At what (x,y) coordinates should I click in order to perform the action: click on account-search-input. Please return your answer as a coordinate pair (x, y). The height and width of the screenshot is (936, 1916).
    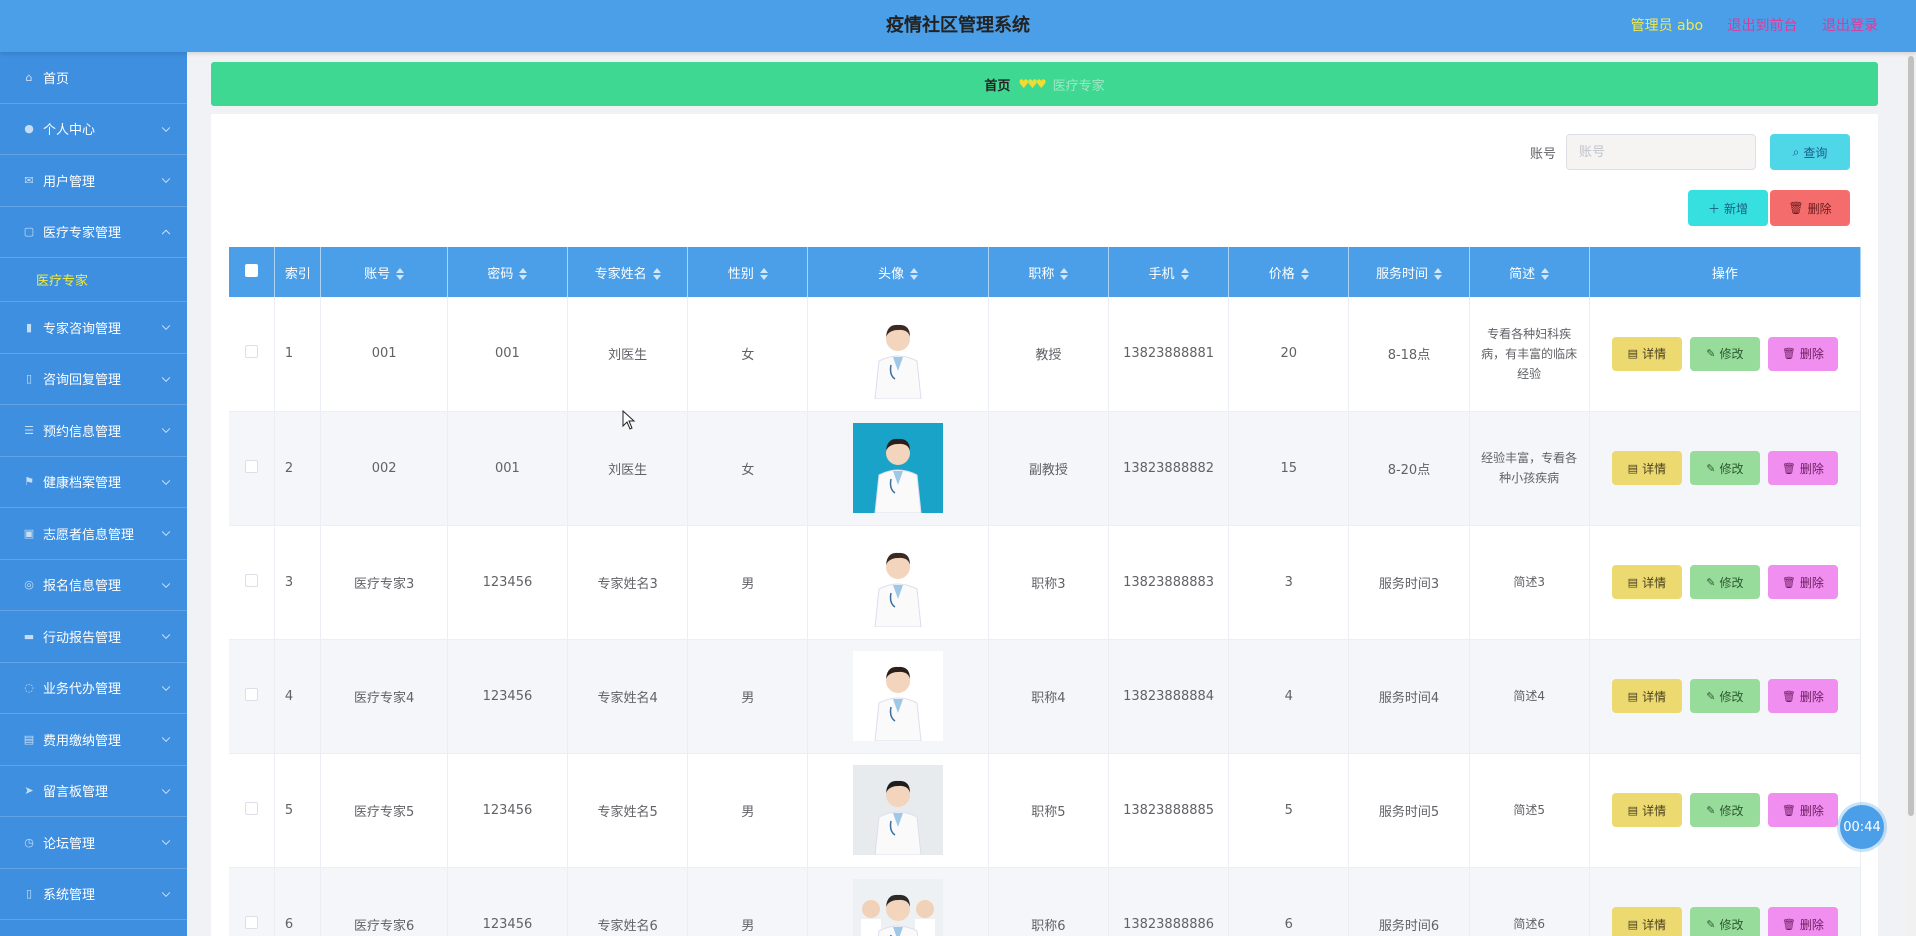
    Looking at the image, I should click on (1661, 152).